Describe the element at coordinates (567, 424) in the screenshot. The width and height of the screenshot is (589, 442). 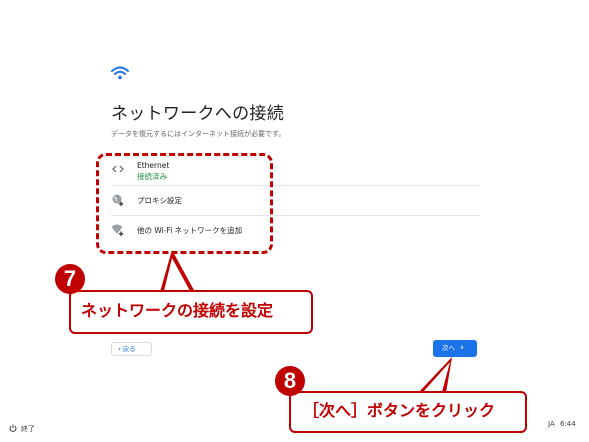
I see `clock: 6:44` at that location.